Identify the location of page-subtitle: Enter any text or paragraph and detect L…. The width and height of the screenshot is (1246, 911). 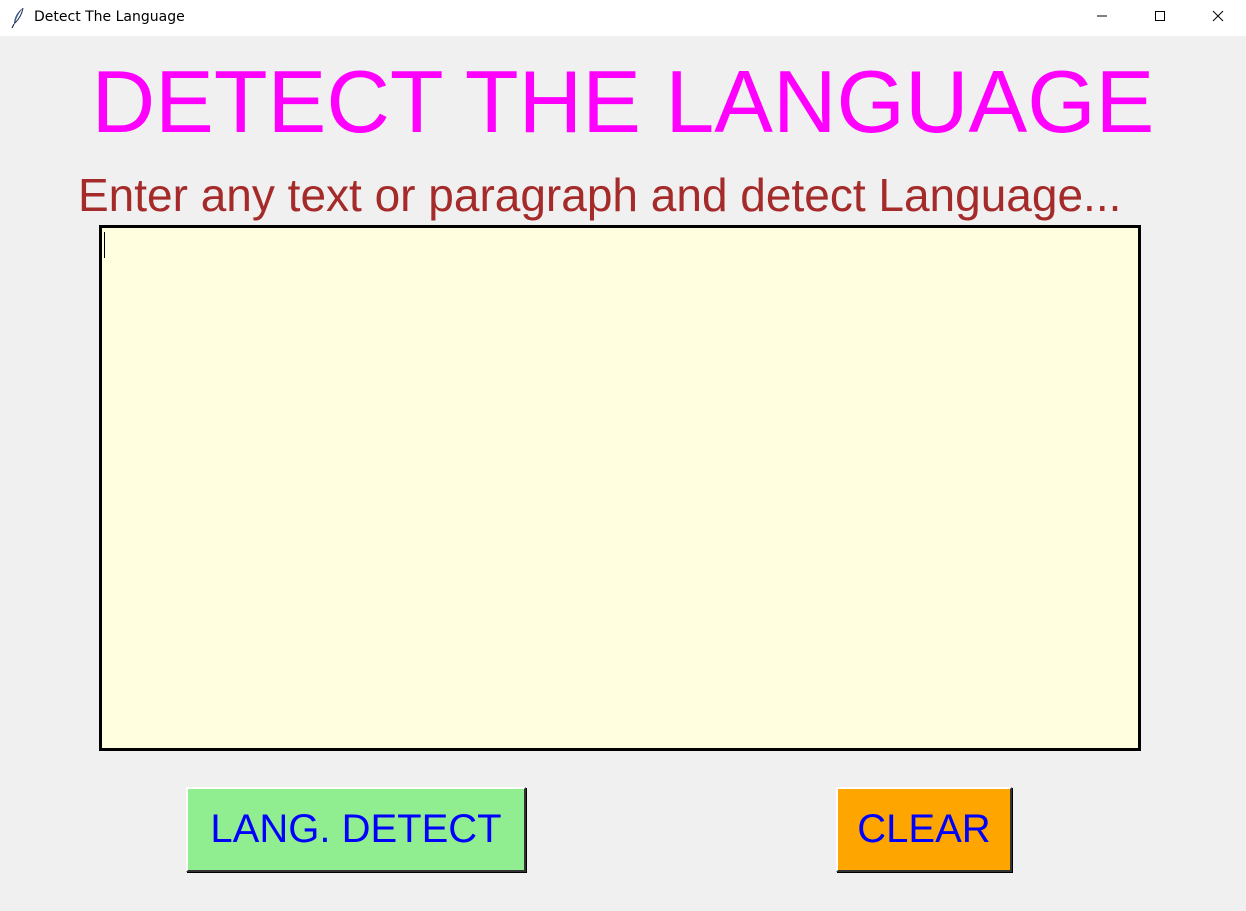
(600, 195).